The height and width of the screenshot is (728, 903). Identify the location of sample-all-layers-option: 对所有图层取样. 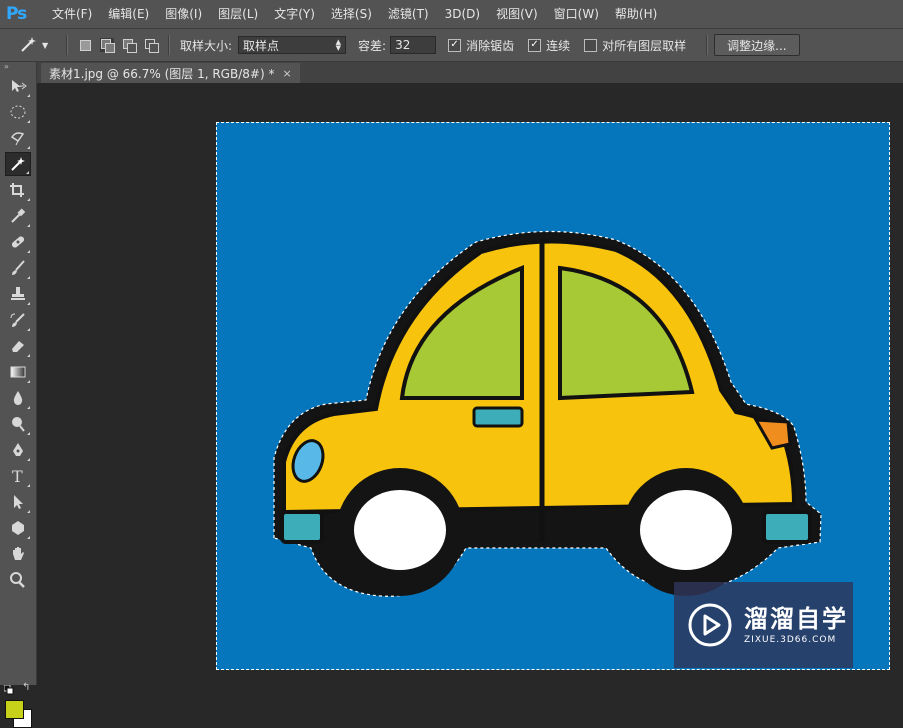
(635, 45).